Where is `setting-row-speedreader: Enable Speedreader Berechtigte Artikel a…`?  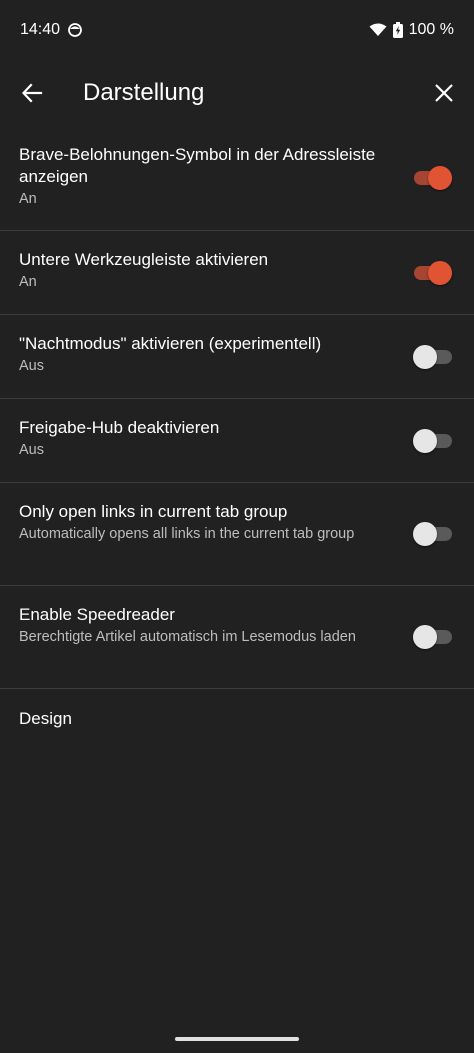 setting-row-speedreader: Enable Speedreader Berechtigte Artikel a… is located at coordinates (237, 637).